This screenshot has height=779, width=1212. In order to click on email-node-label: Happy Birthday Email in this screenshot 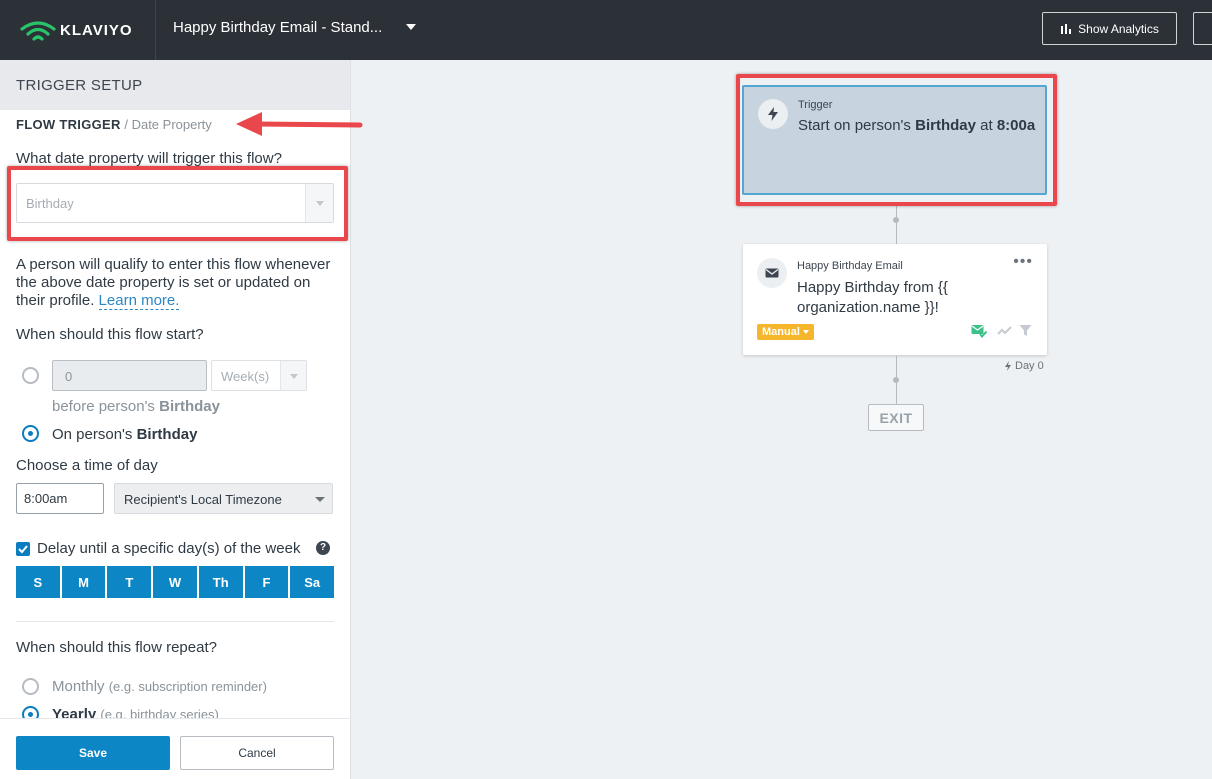, I will do `click(850, 266)`.